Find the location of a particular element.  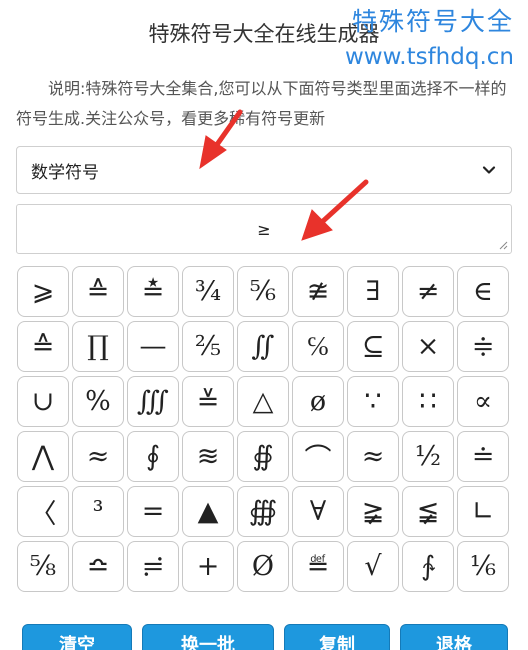

symbol-cell: — is located at coordinates (153, 346).